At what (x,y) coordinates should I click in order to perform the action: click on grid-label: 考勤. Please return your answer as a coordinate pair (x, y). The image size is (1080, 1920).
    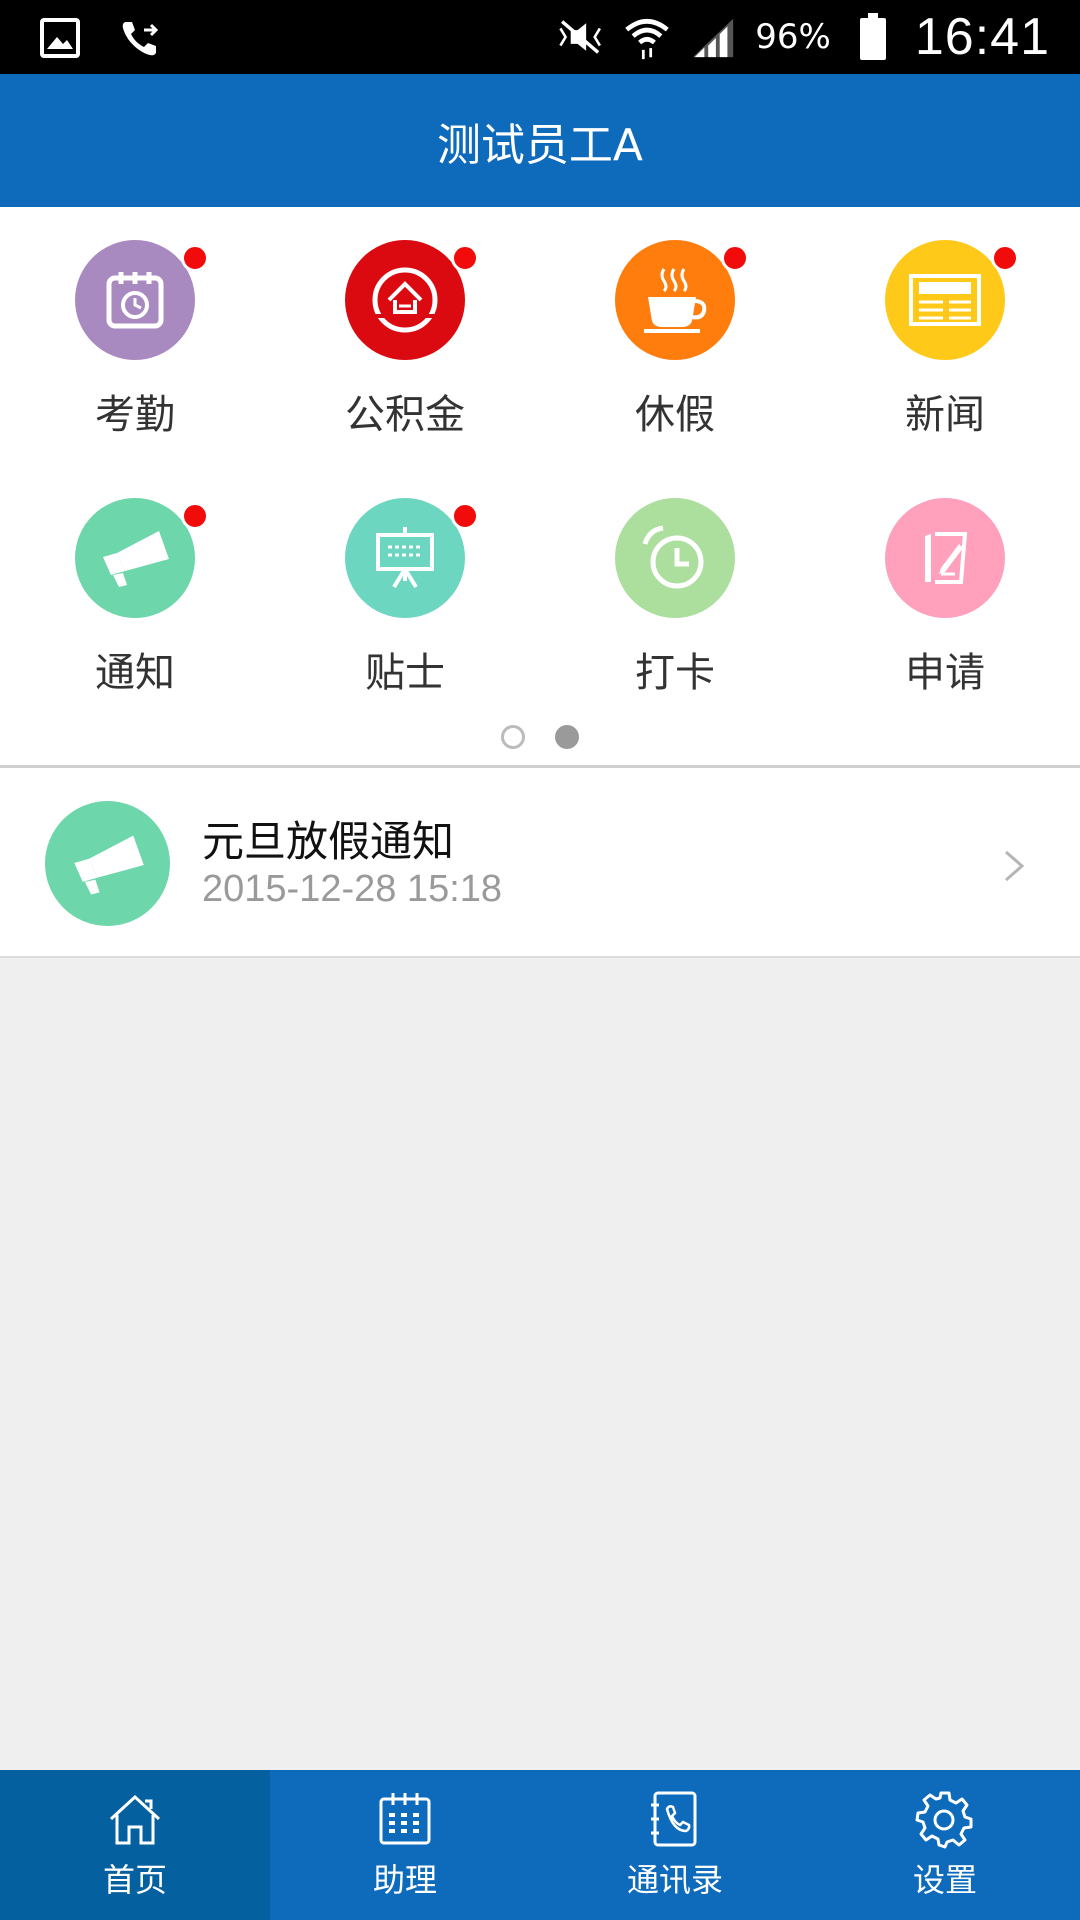
    Looking at the image, I should click on (135, 415).